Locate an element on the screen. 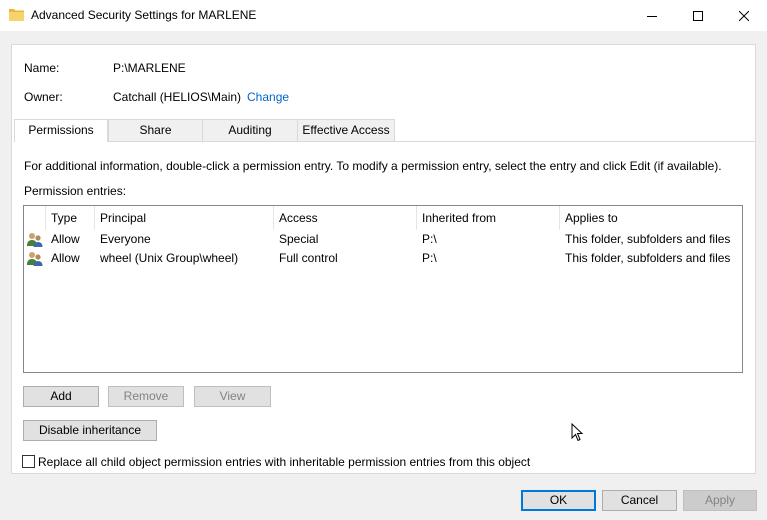 The width and height of the screenshot is (767, 520). column-header-principal: Principal is located at coordinates (184, 218).